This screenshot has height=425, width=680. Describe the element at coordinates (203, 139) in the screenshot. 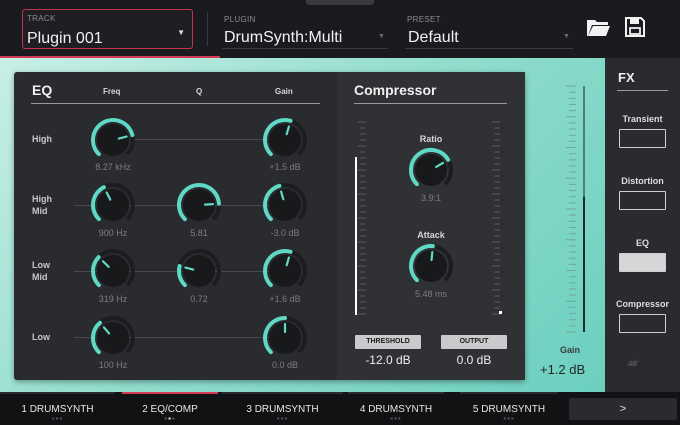

I see `row-connector` at that location.